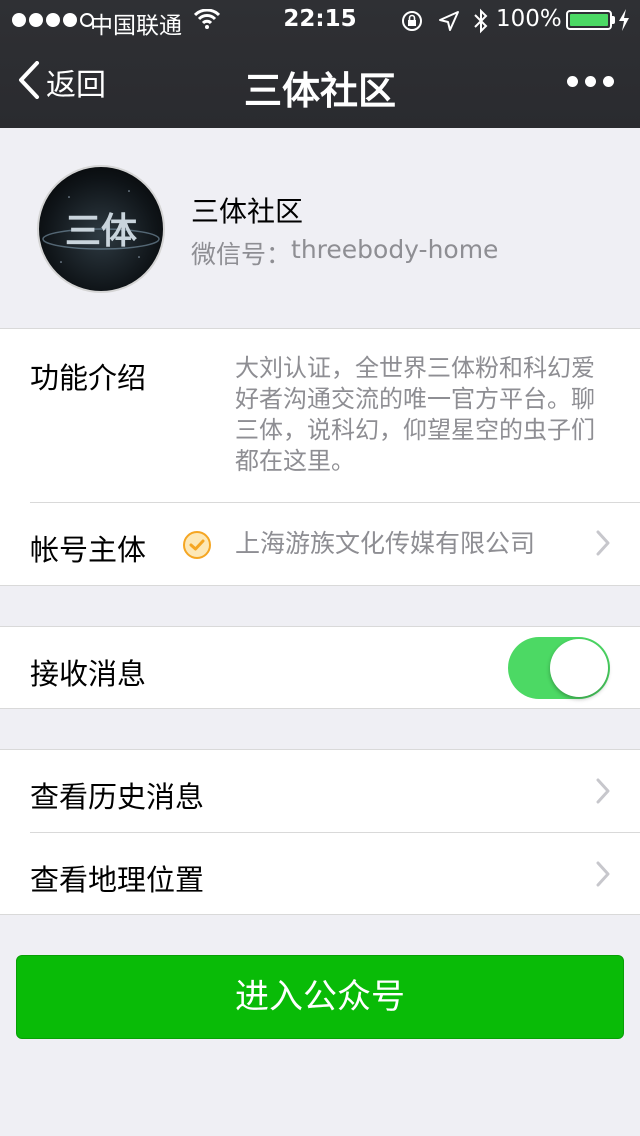 The image size is (640, 1136). Describe the element at coordinates (529, 19) in the screenshot. I see `battery-percent: 100%` at that location.